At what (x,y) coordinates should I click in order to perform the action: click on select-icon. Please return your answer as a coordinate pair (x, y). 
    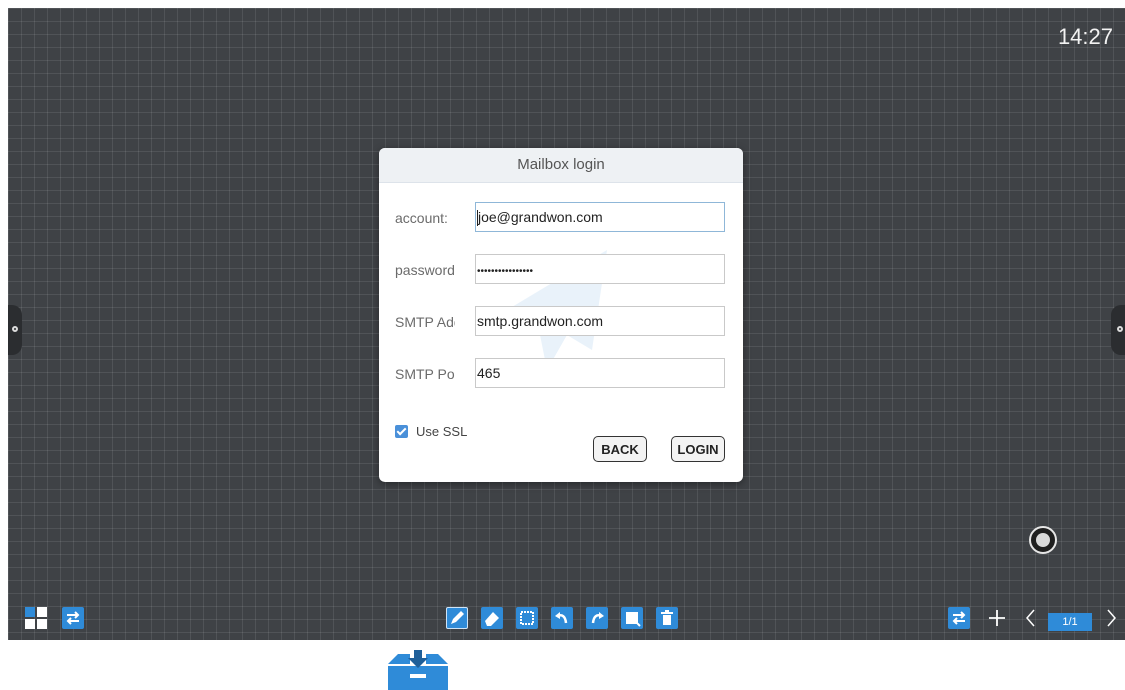
    Looking at the image, I should click on (527, 618).